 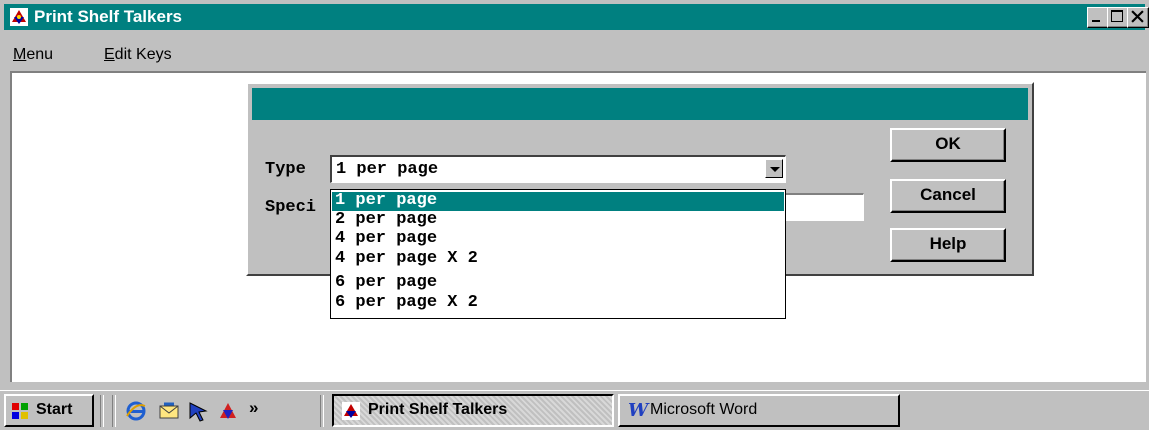 I want to click on word-icon: W, so click(x=638, y=410).